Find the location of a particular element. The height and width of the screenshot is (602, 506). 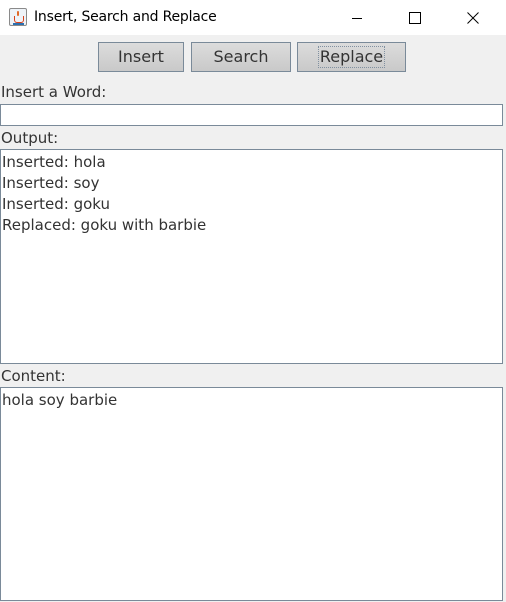

output-line: Inserted: soy is located at coordinates (51, 183).